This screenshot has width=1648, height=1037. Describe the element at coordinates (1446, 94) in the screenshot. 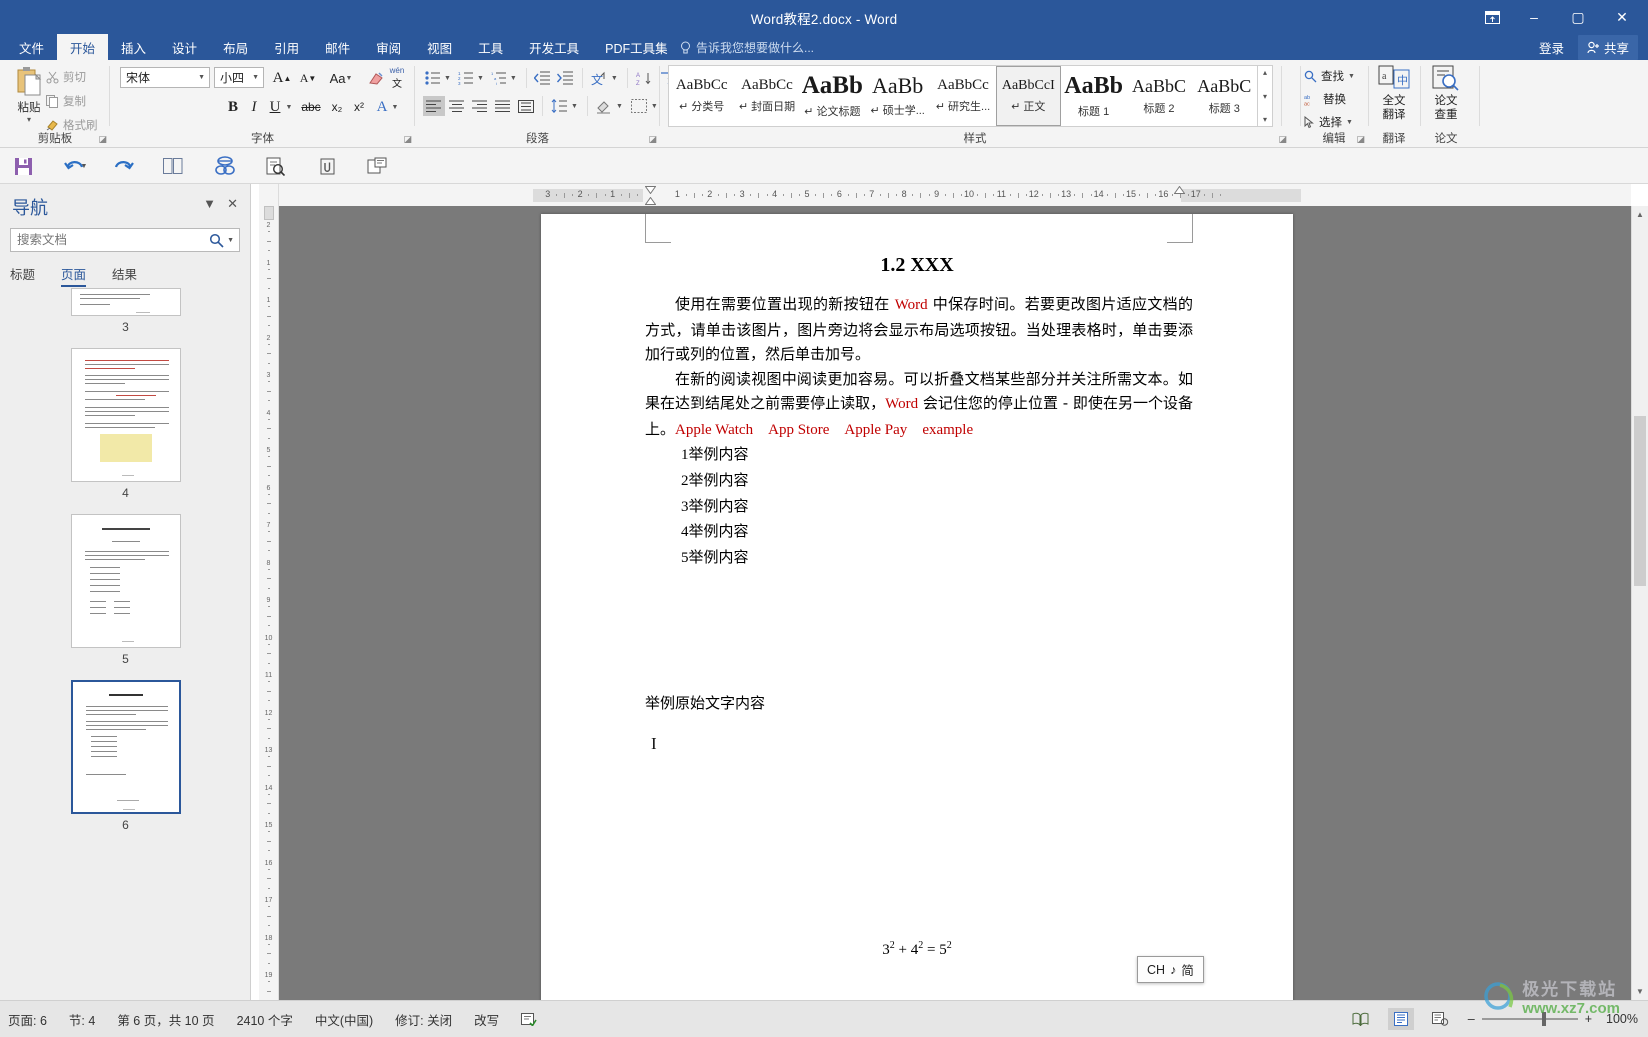

I see `paper-check-button: 论文 查重` at that location.